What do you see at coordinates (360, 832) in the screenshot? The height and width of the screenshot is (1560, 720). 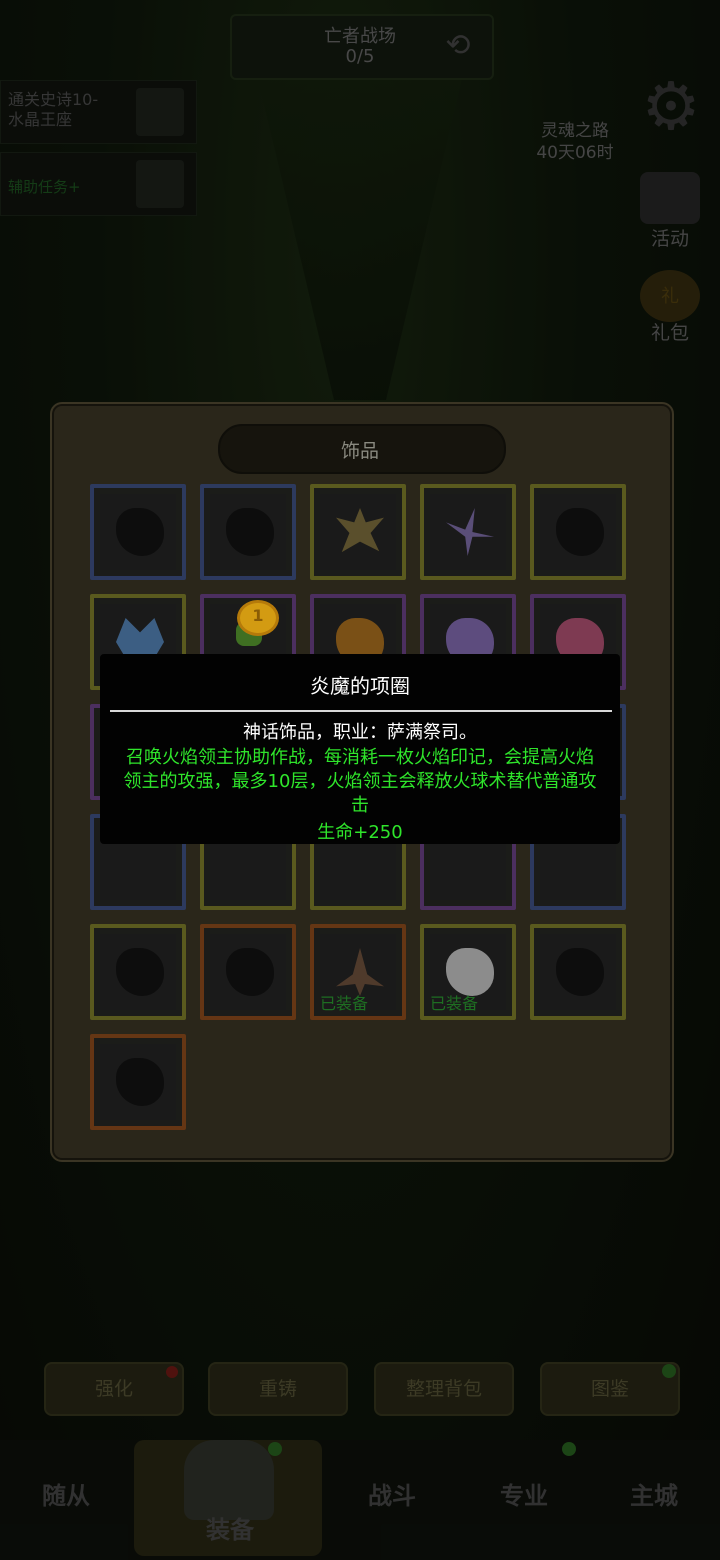 I see `tooltip-item-stat: 生命+250` at bounding box center [360, 832].